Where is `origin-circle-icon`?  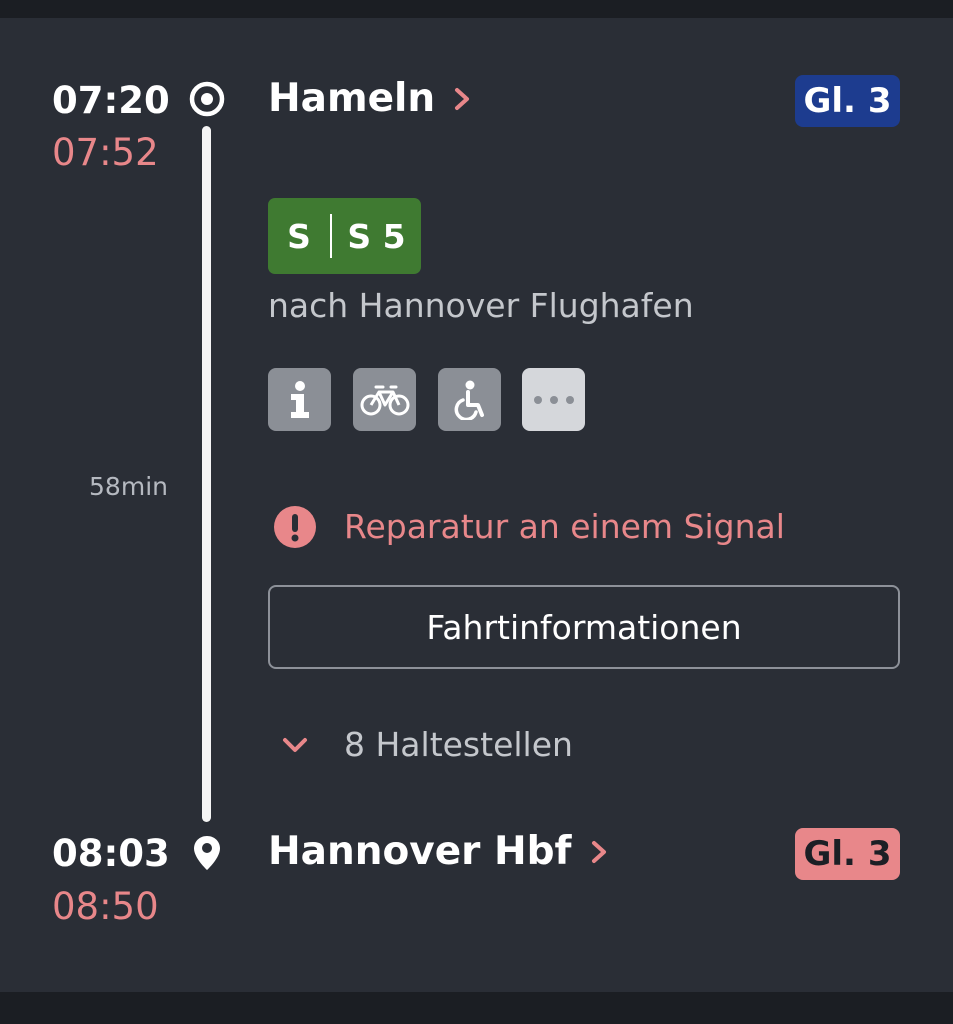
origin-circle-icon is located at coordinates (207, 99).